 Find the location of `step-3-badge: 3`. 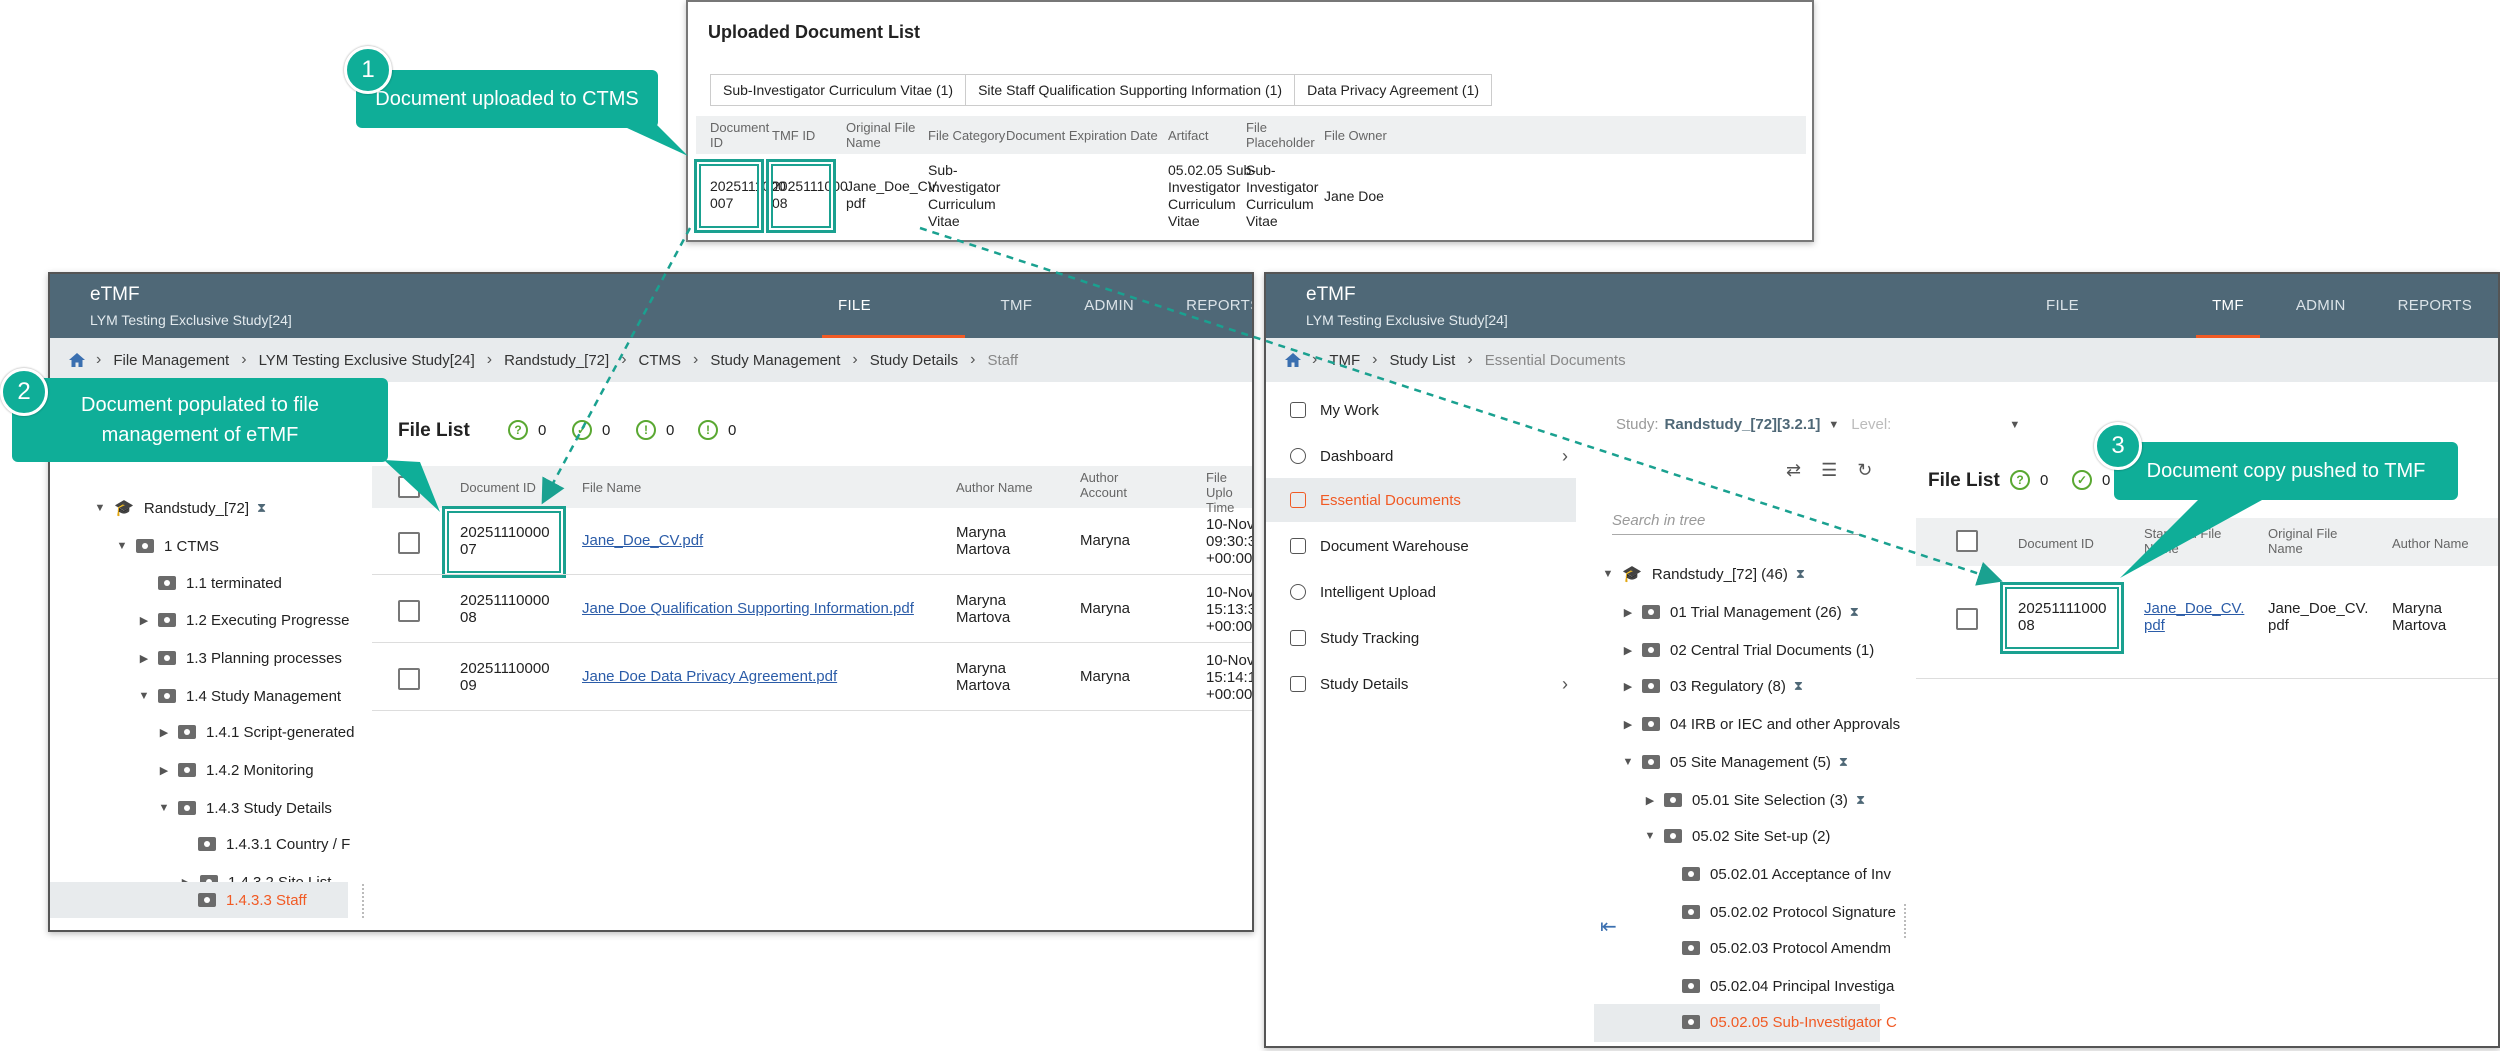

step-3-badge: 3 is located at coordinates (2118, 446).